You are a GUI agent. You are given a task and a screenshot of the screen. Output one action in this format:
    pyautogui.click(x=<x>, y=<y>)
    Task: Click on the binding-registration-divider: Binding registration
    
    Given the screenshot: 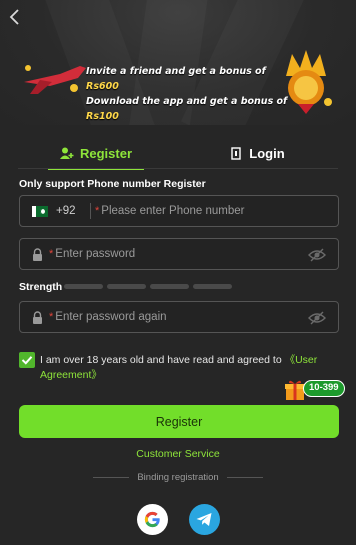 What is the action you would take?
    pyautogui.click(x=178, y=477)
    